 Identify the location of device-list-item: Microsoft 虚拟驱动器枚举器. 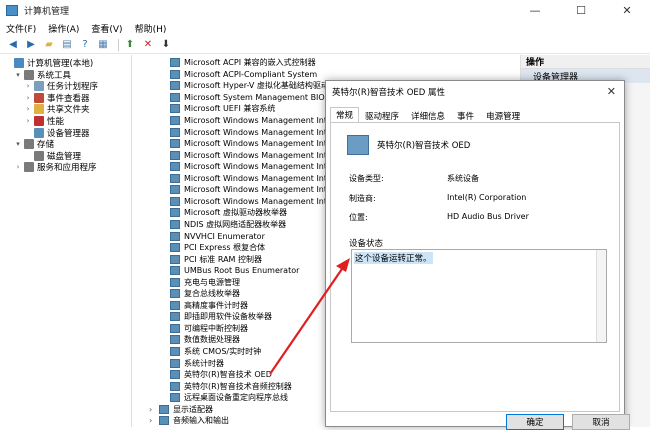
(228, 213).